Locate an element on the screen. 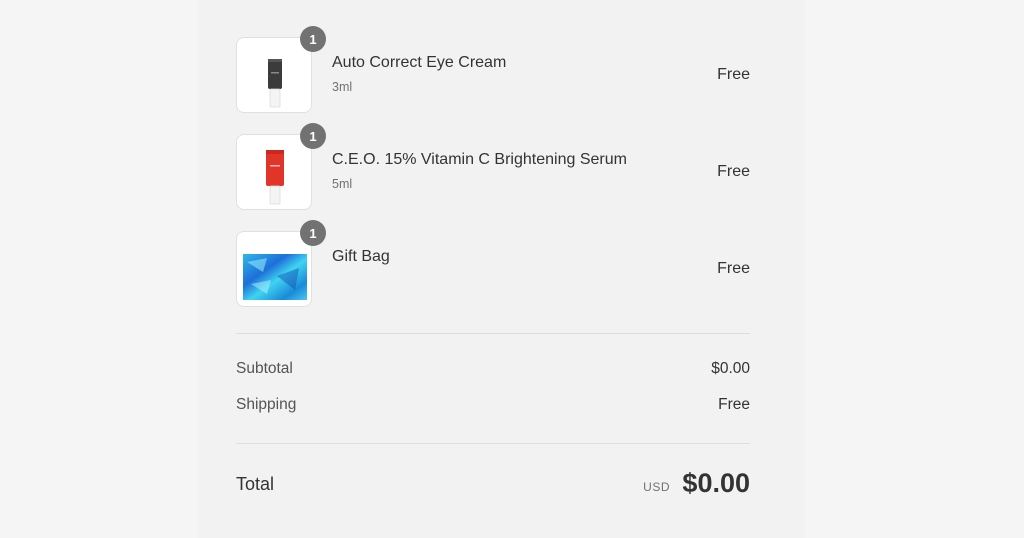 The width and height of the screenshot is (1024, 538). subtotal-value: $0.00 is located at coordinates (730, 368).